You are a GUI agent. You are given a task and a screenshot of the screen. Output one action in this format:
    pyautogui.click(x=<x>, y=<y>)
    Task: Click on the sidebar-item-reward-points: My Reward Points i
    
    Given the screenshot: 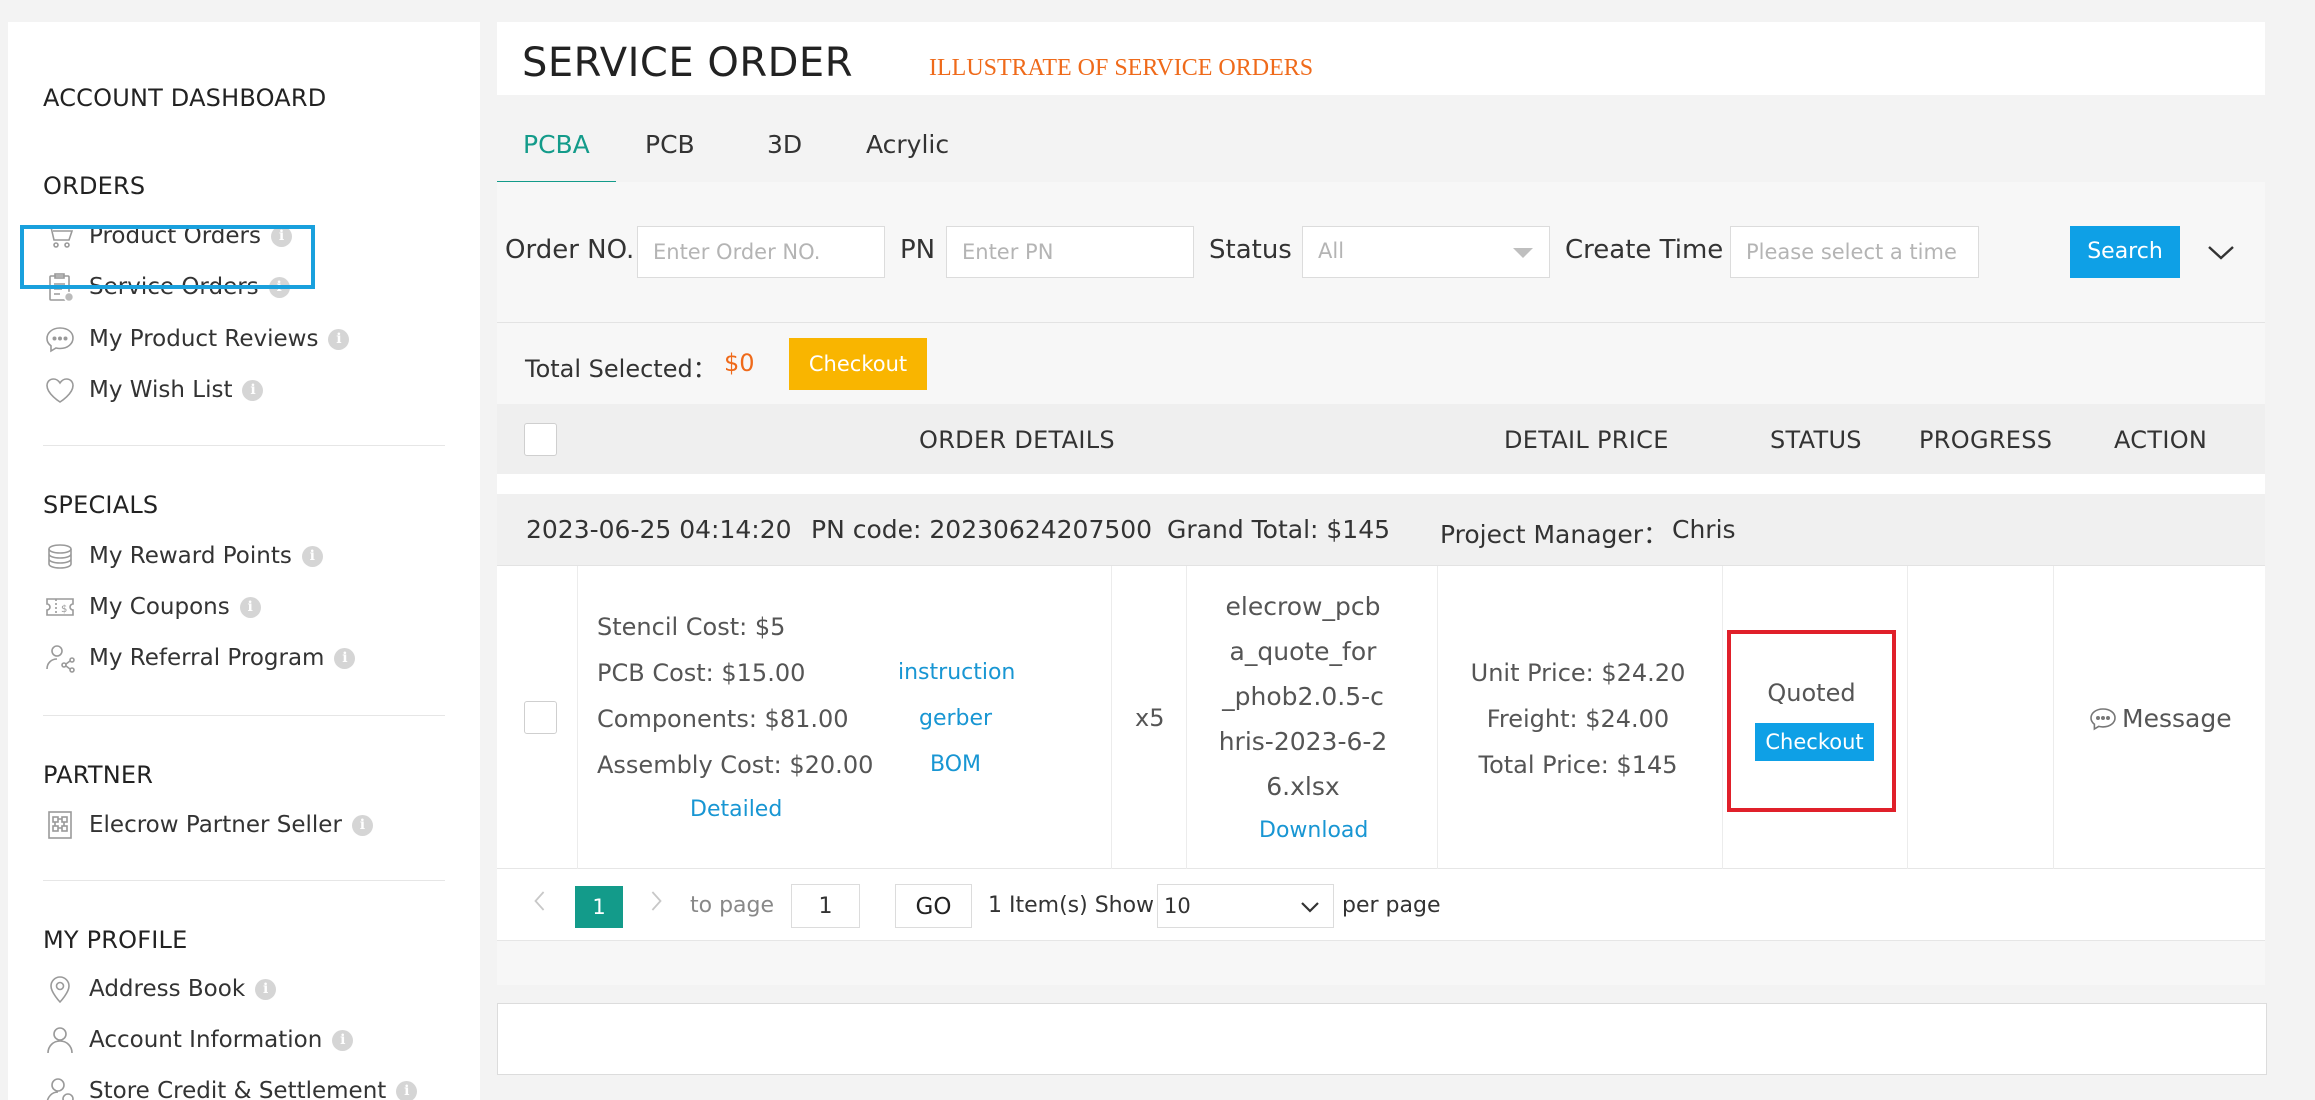 What is the action you would take?
    pyautogui.click(x=183, y=556)
    